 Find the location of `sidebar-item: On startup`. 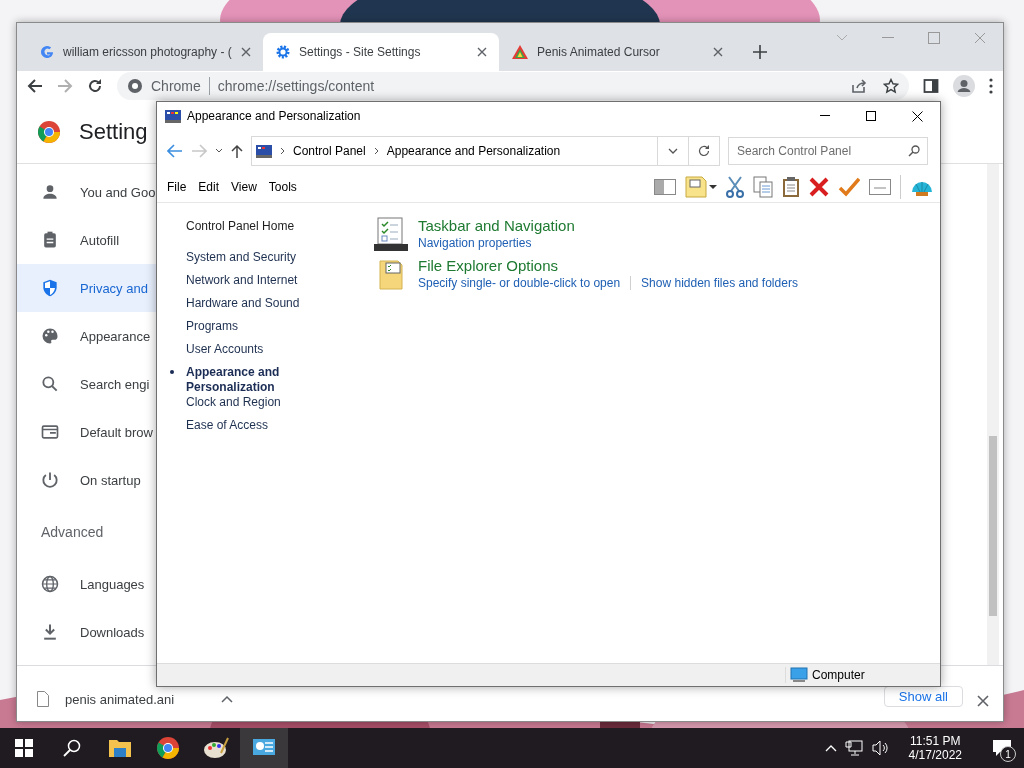

sidebar-item: On startup is located at coordinates (87, 480).